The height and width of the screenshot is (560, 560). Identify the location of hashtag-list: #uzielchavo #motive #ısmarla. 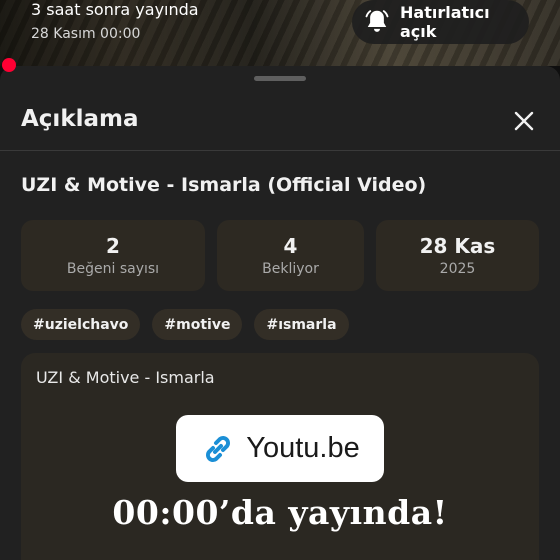
(185, 324).